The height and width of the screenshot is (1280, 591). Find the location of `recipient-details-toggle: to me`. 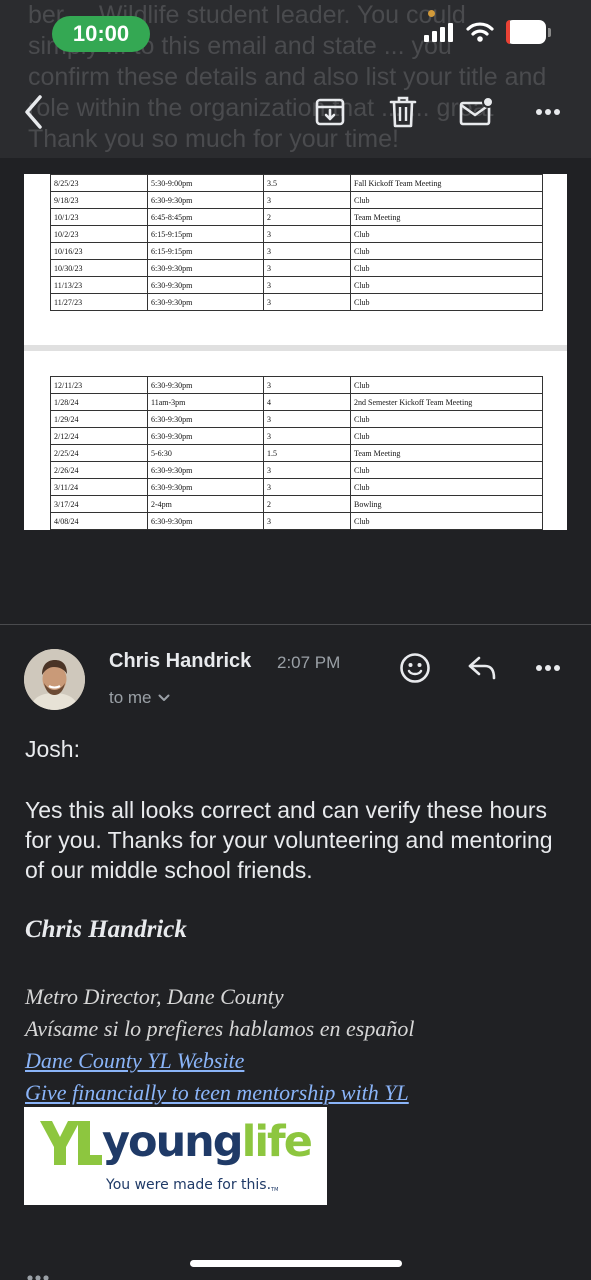

recipient-details-toggle: to me is located at coordinates (139, 698).